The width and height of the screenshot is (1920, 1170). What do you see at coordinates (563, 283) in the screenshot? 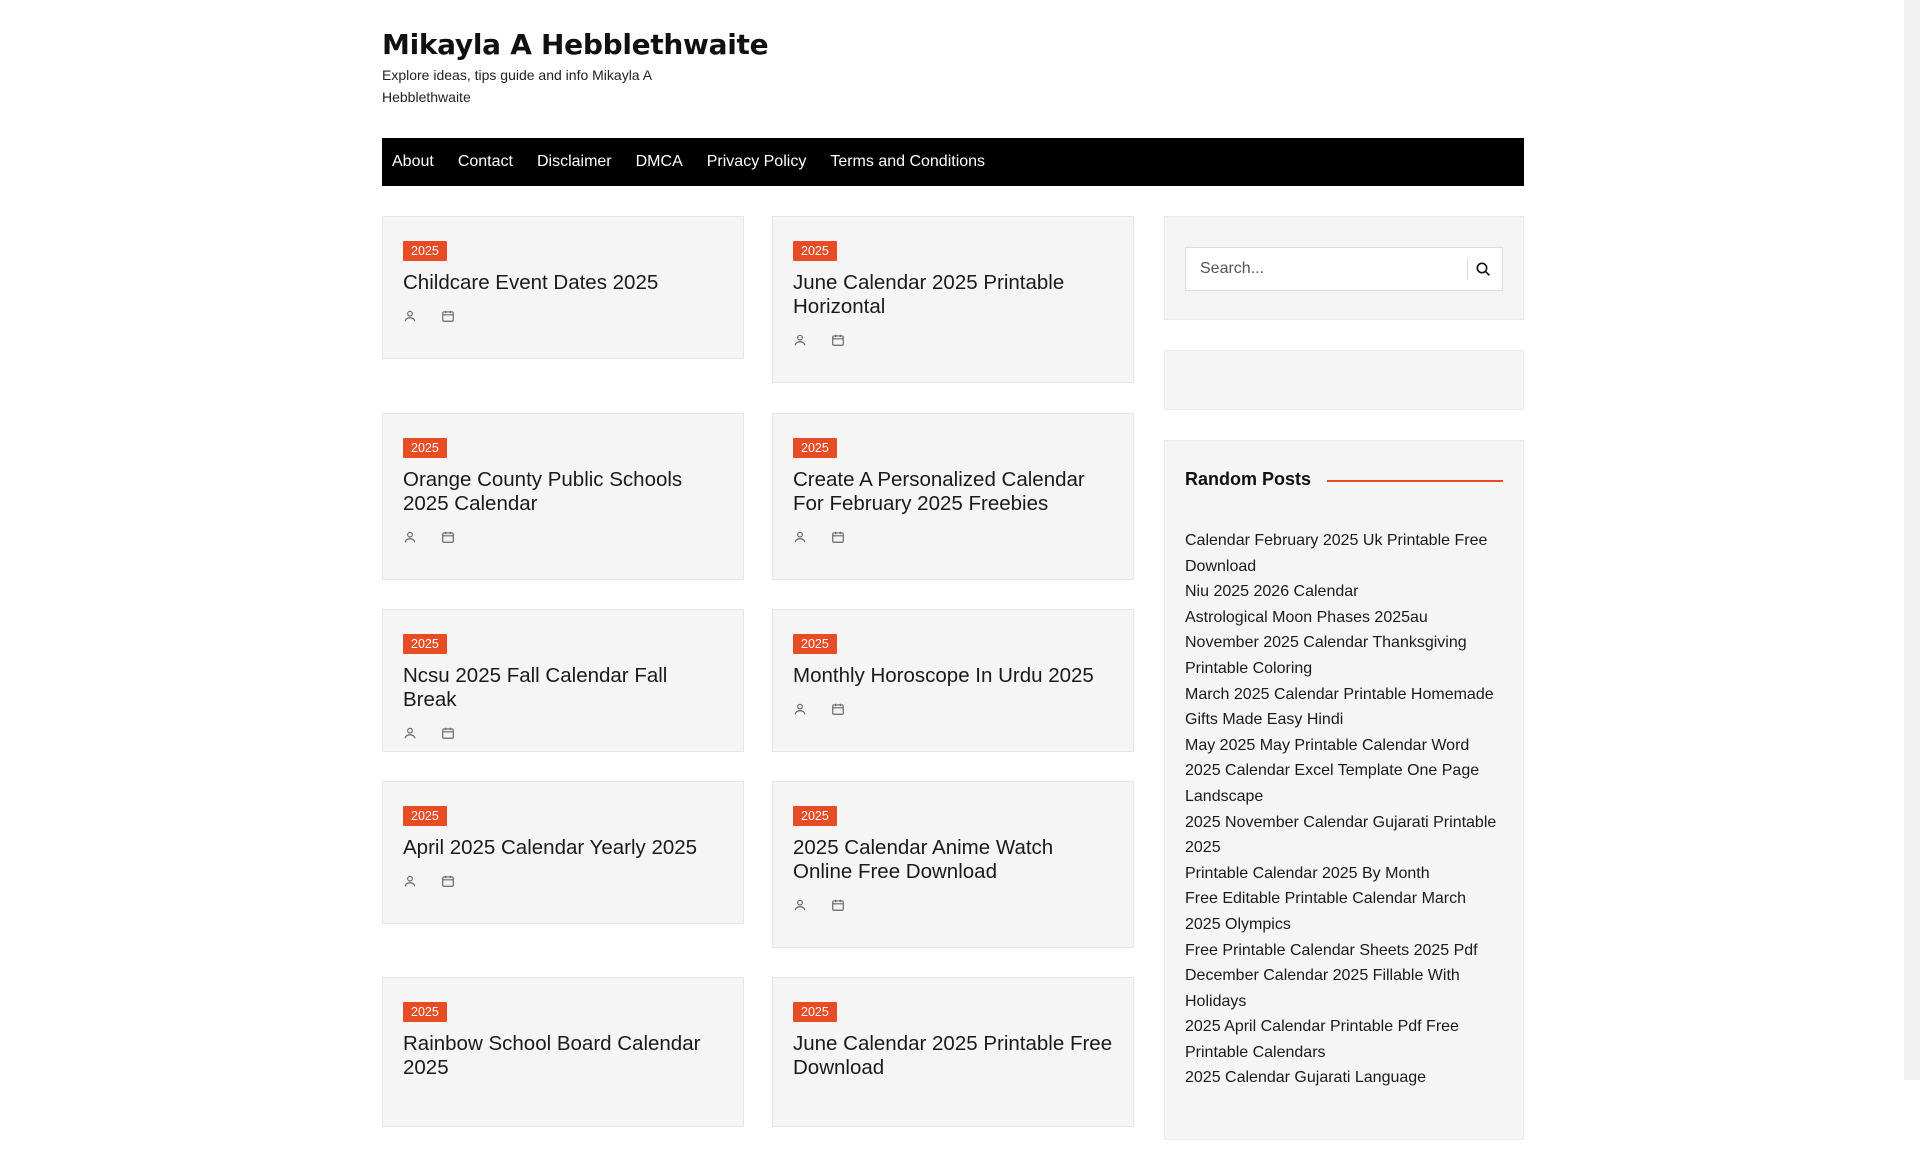
I see `post-title: Childcare Event Dates 2025` at bounding box center [563, 283].